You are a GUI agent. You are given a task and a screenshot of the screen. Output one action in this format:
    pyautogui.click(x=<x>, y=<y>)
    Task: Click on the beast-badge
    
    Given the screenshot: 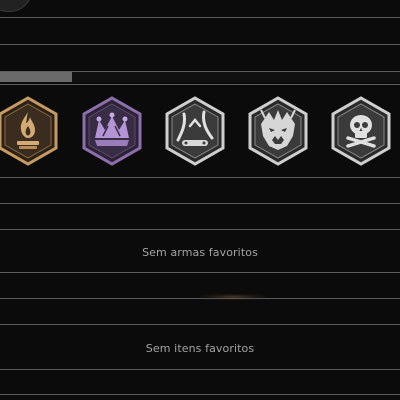 What is the action you would take?
    pyautogui.click(x=278, y=131)
    